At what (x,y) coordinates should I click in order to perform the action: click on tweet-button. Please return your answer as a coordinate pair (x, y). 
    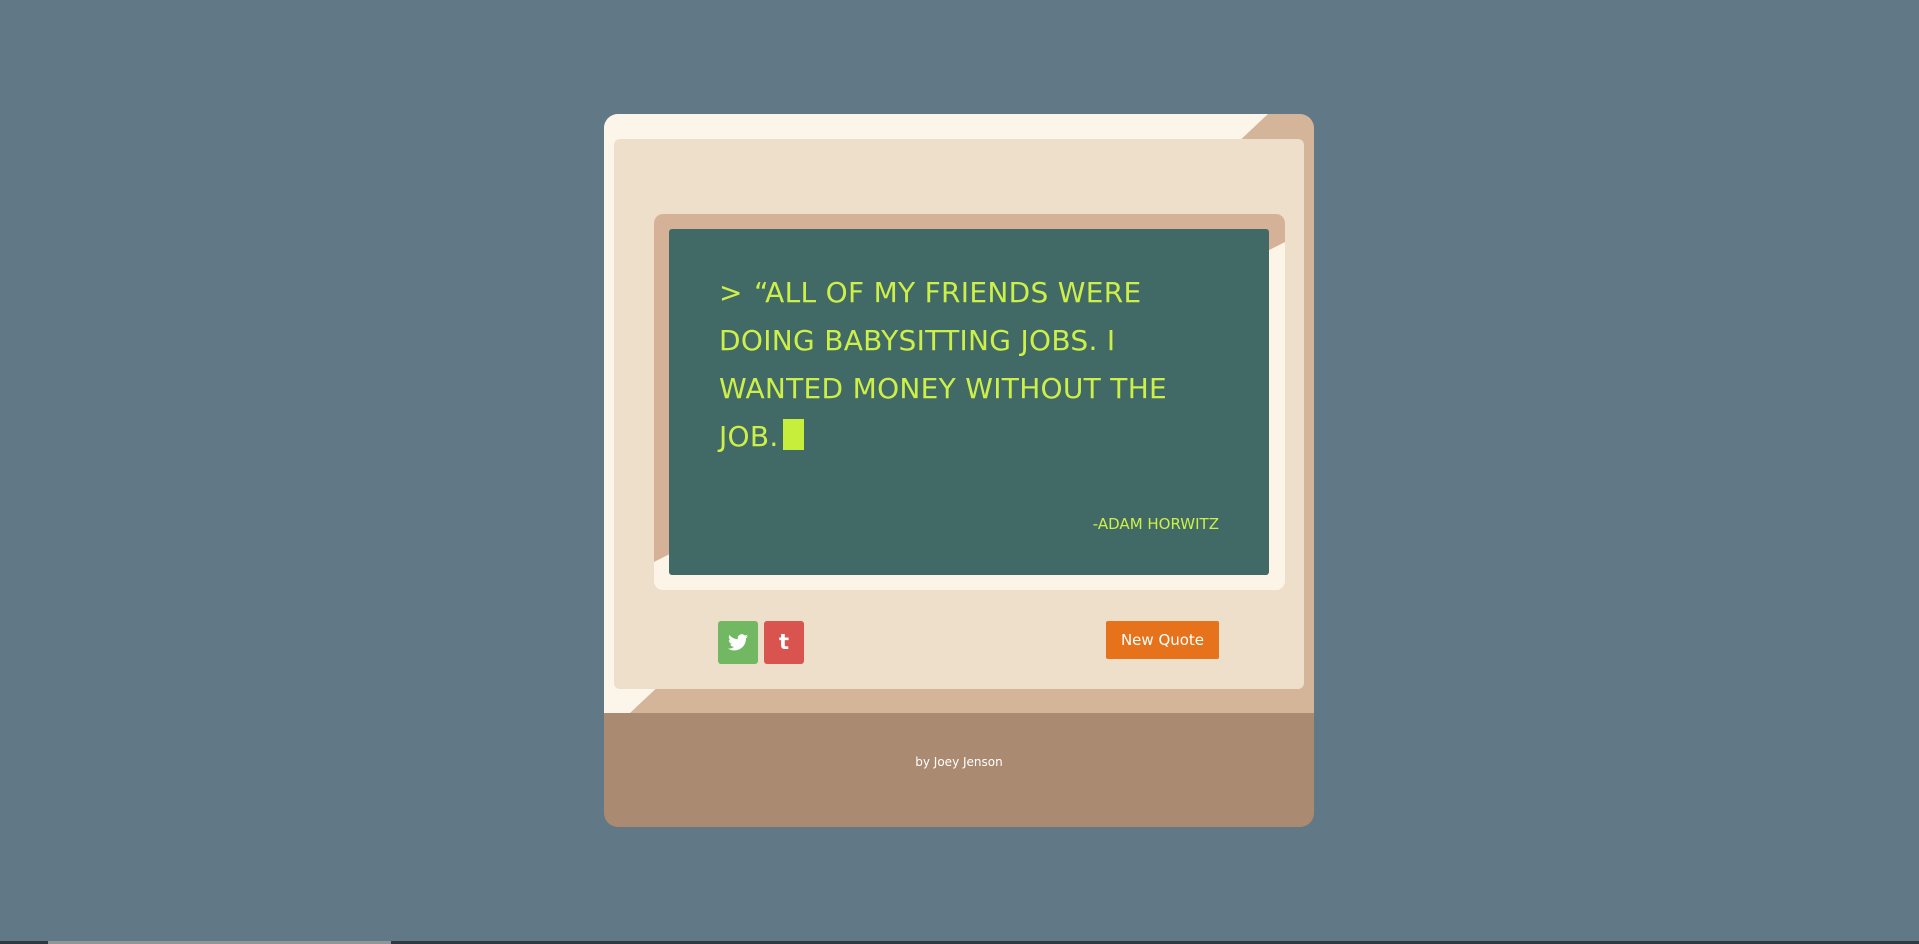
    Looking at the image, I should click on (738, 642).